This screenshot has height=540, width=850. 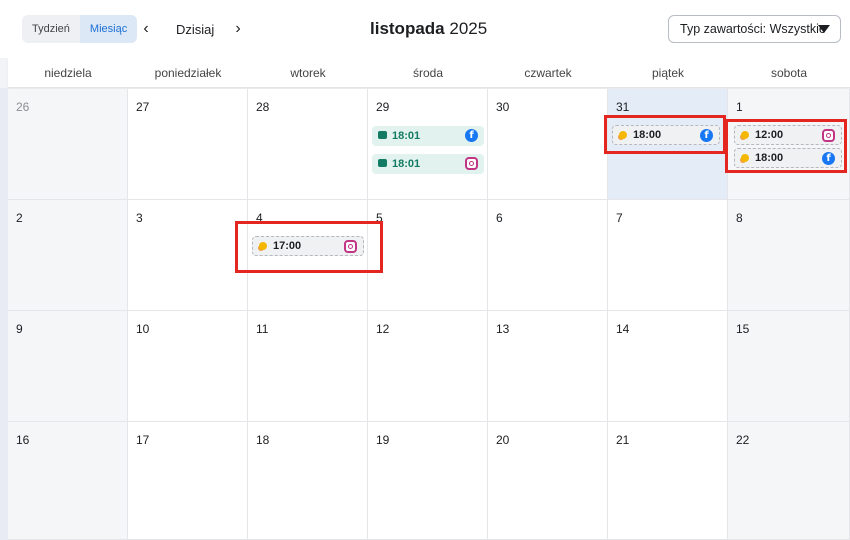 I want to click on chevron-left-icon: ‹, so click(x=146, y=29).